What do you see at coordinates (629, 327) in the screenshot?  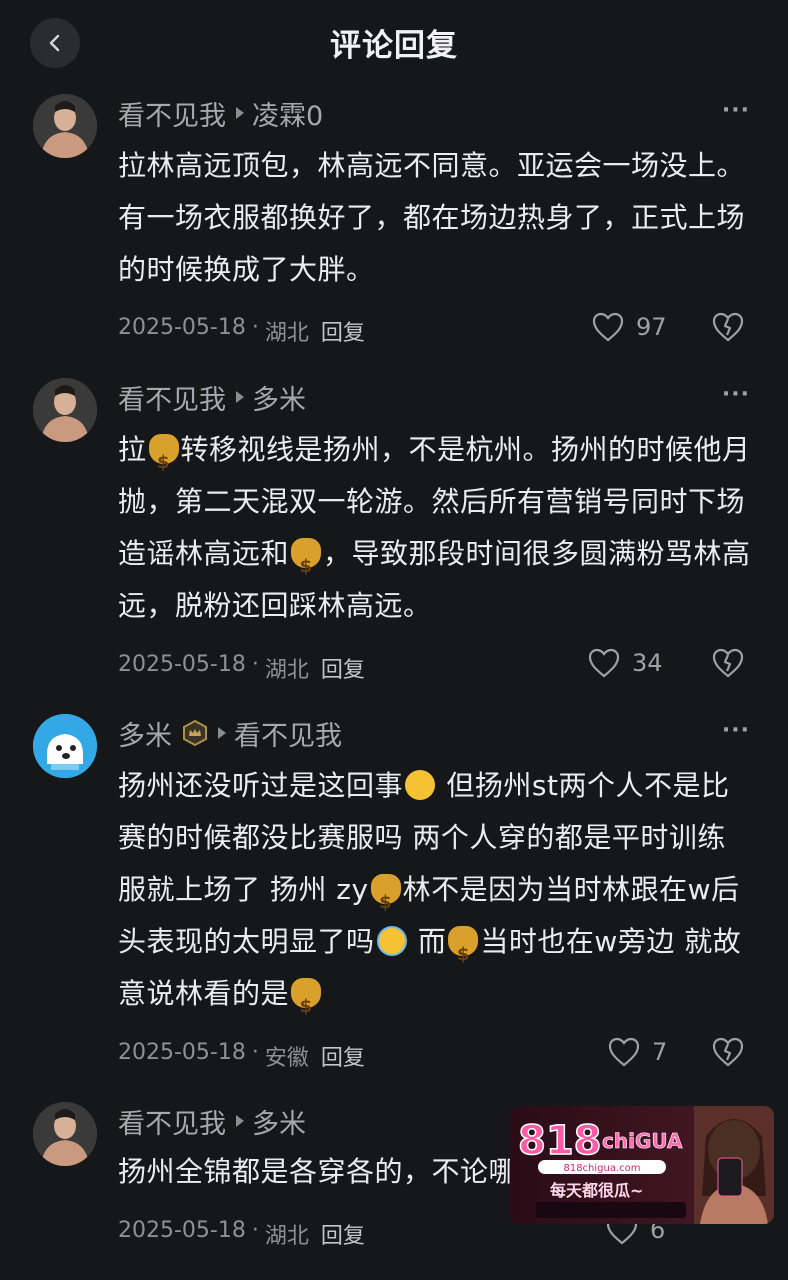 I see `like-button: 97` at bounding box center [629, 327].